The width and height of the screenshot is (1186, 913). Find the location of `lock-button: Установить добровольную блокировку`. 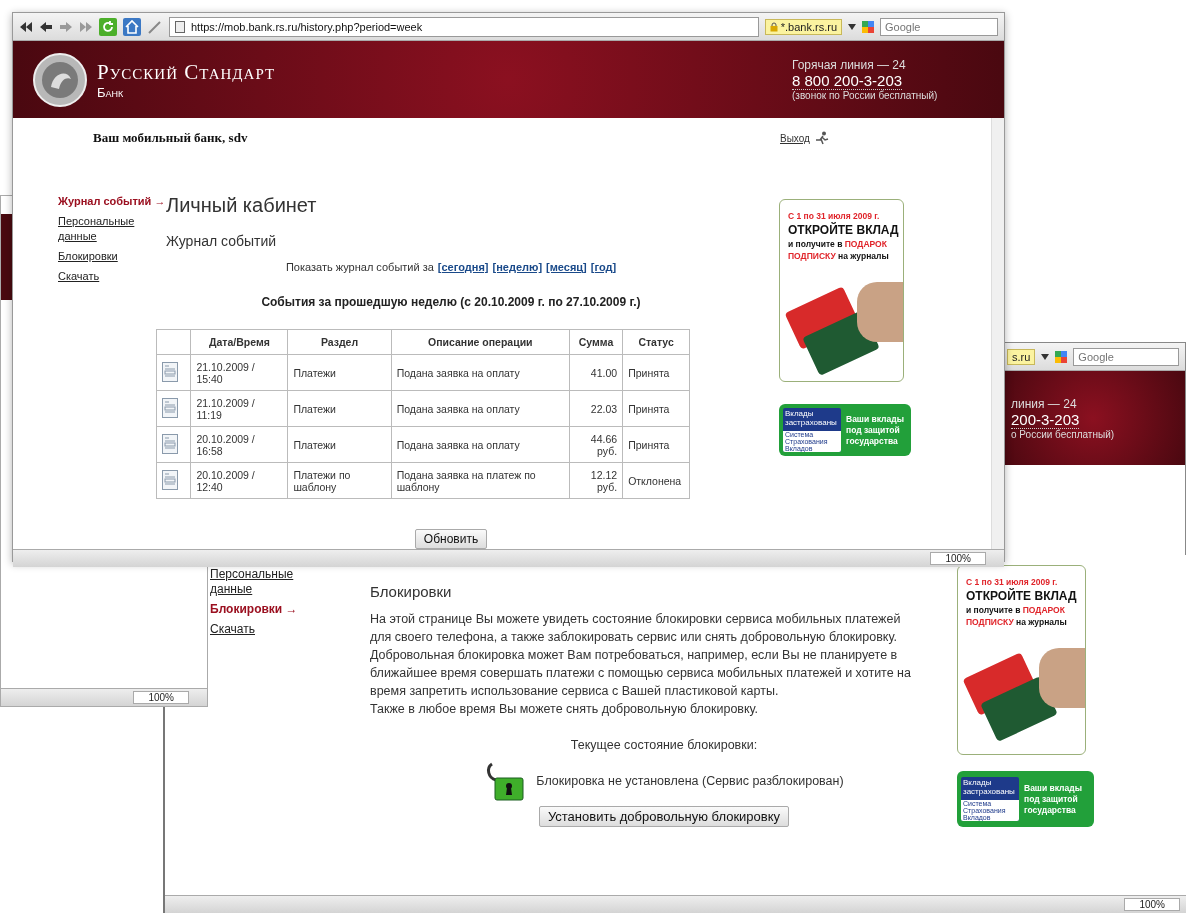

lock-button: Установить добровольную блокировку is located at coordinates (664, 816).